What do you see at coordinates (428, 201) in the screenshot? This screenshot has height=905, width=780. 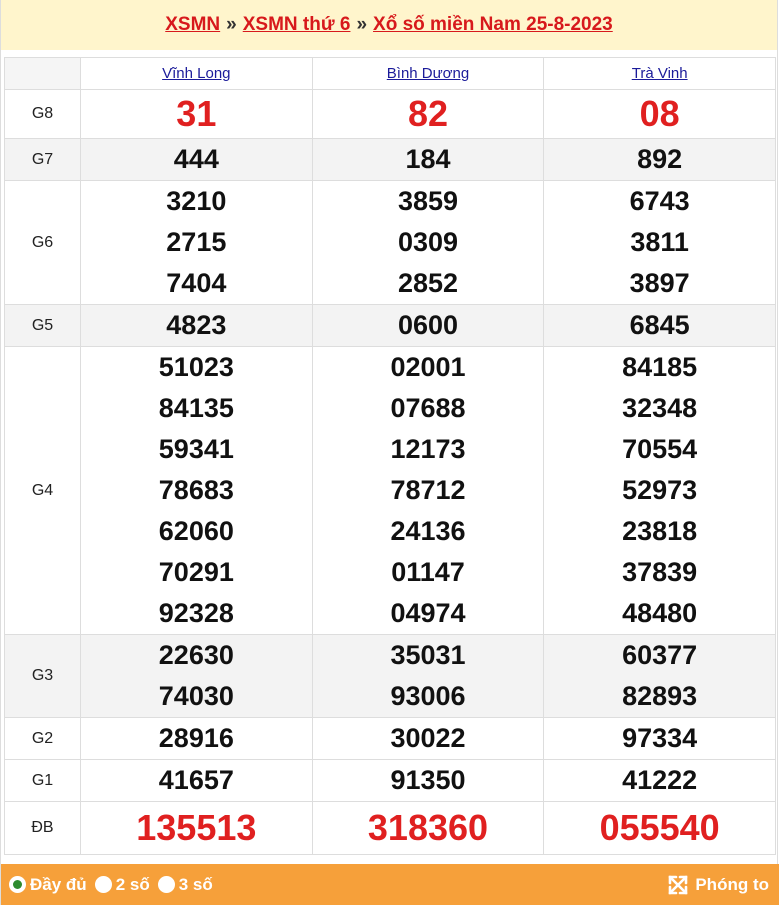 I see `prize-number: 3859` at bounding box center [428, 201].